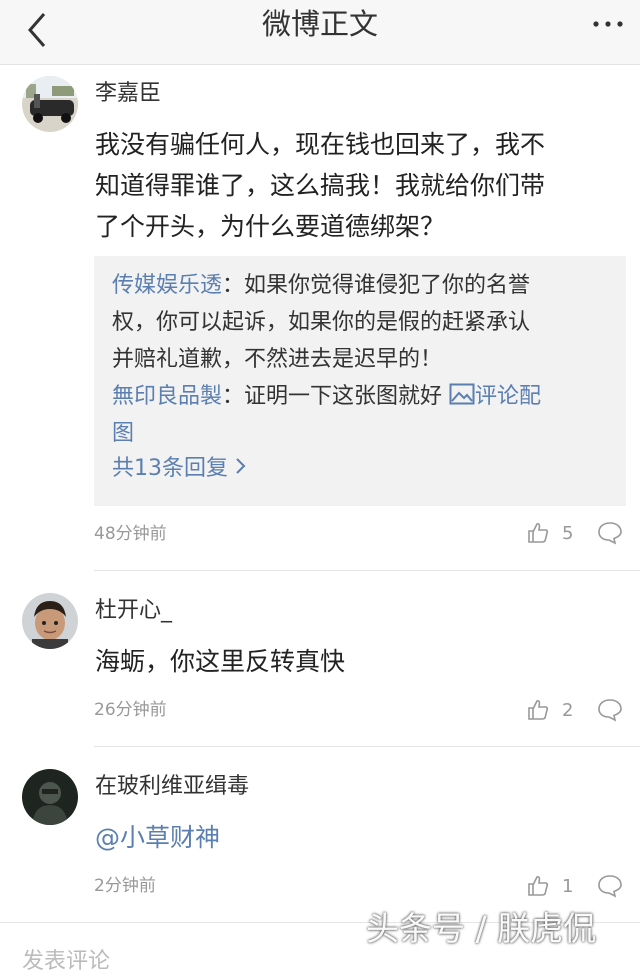 The image size is (640, 977). What do you see at coordinates (130, 710) in the screenshot?
I see `comment-time: 26分钟前` at bounding box center [130, 710].